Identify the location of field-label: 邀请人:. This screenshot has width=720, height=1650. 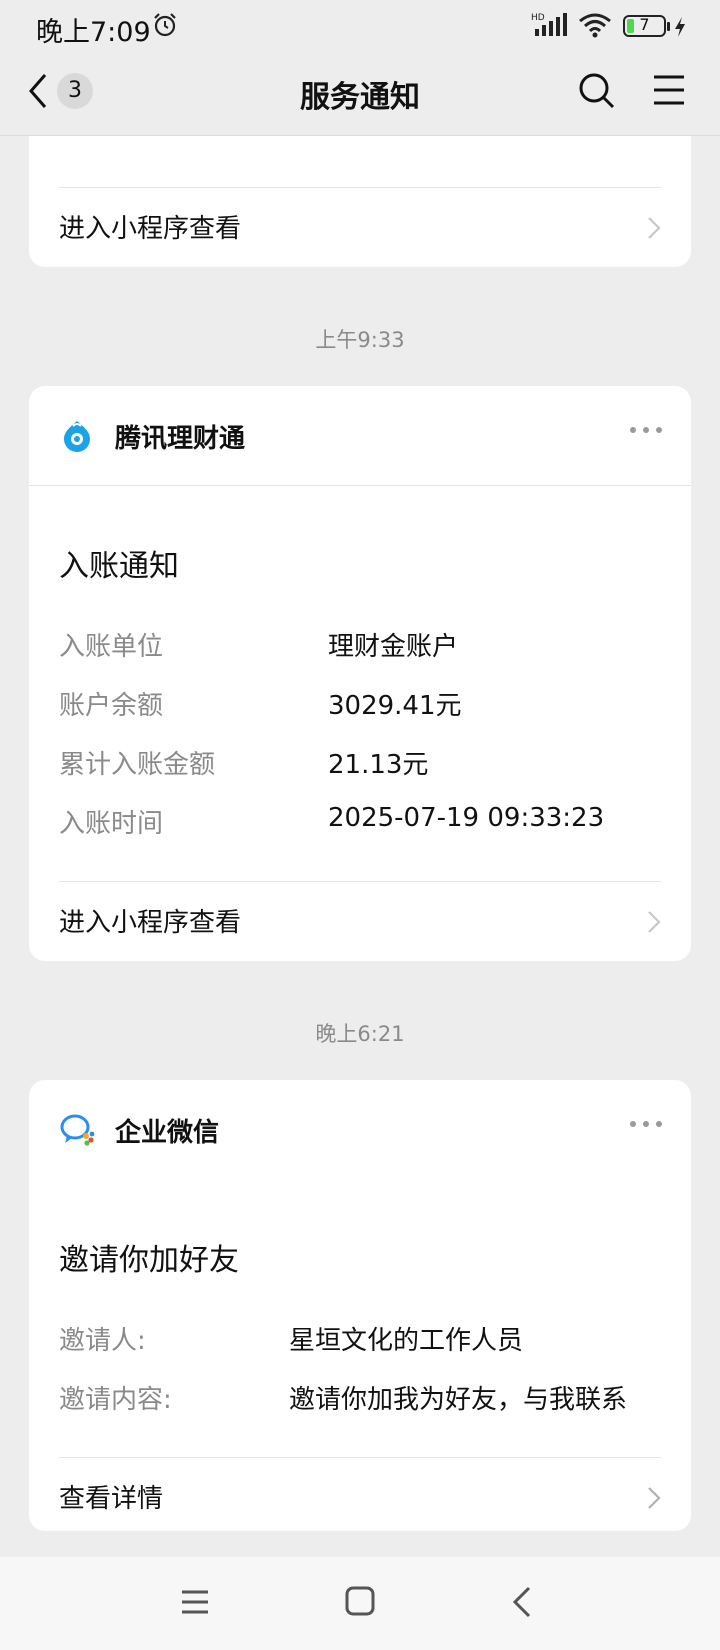
(102, 1341).